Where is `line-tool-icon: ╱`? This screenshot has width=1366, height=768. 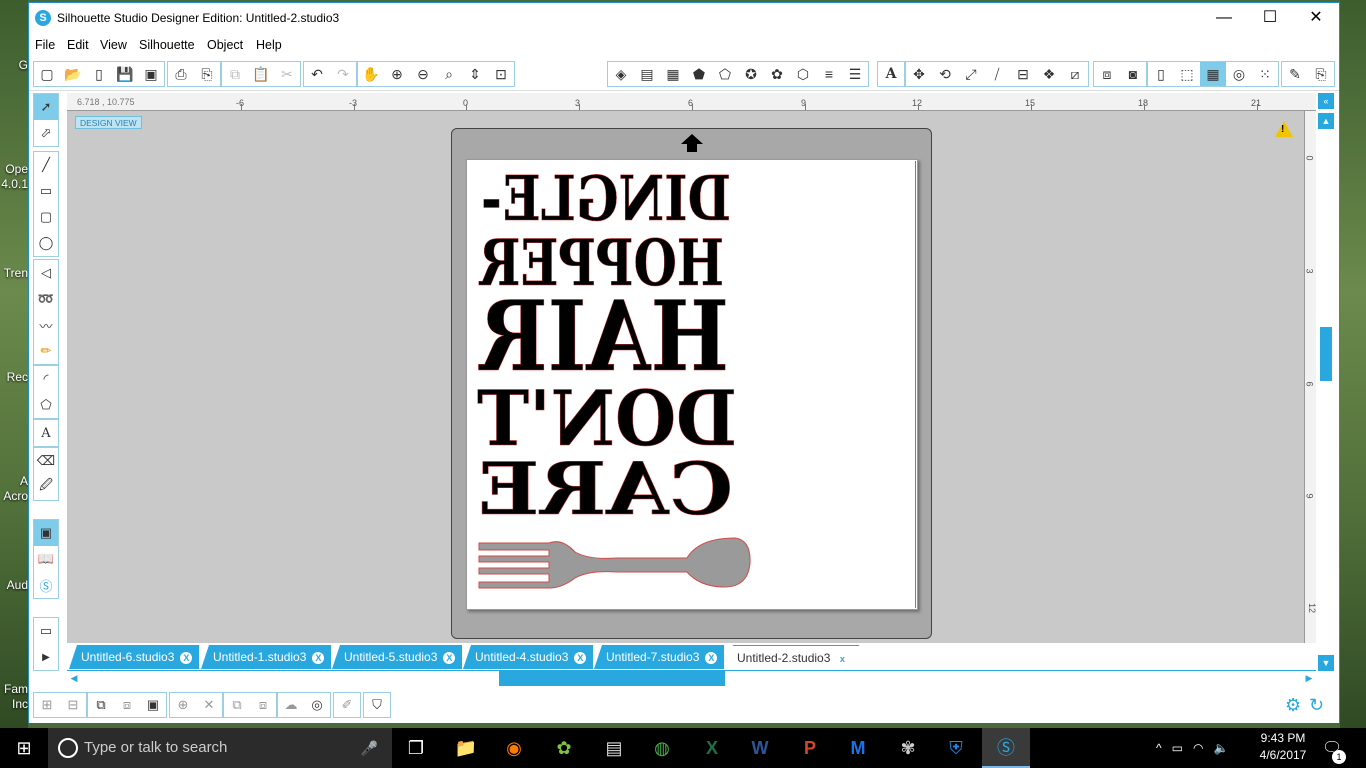
line-tool-icon: ╱ is located at coordinates (46, 165).